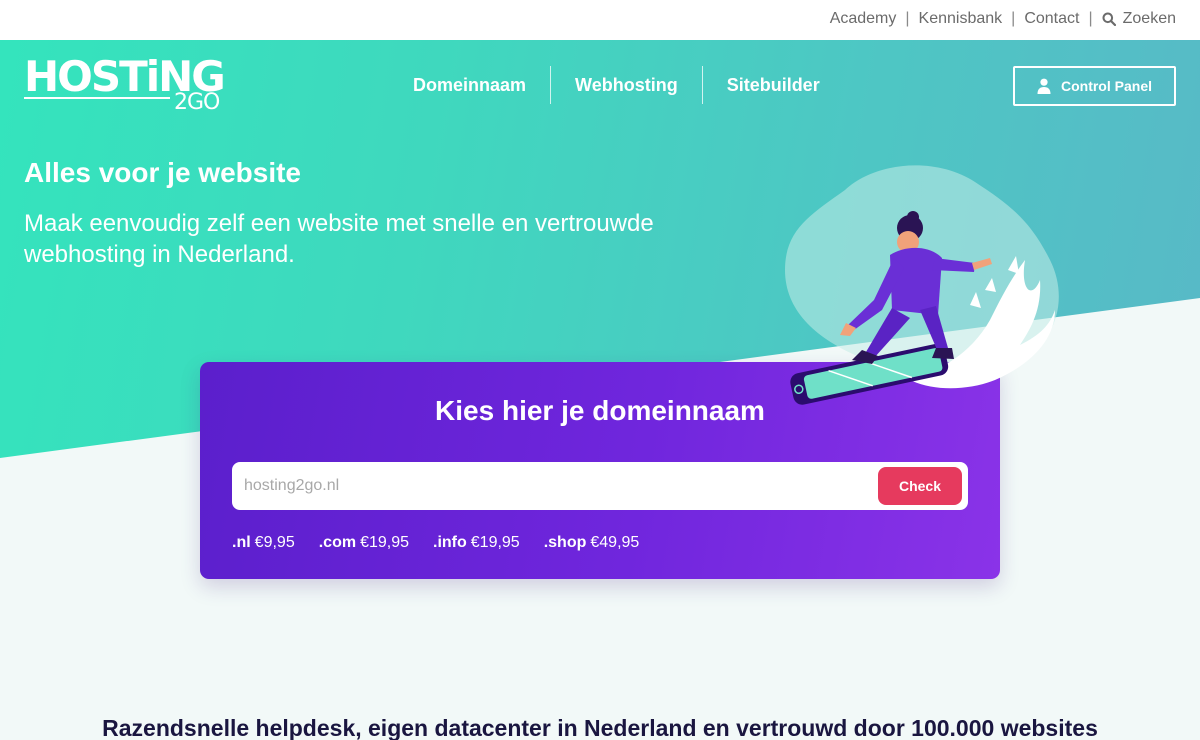  What do you see at coordinates (773, 85) in the screenshot?
I see `nav-item-sitebuilder: Sitebuilder` at bounding box center [773, 85].